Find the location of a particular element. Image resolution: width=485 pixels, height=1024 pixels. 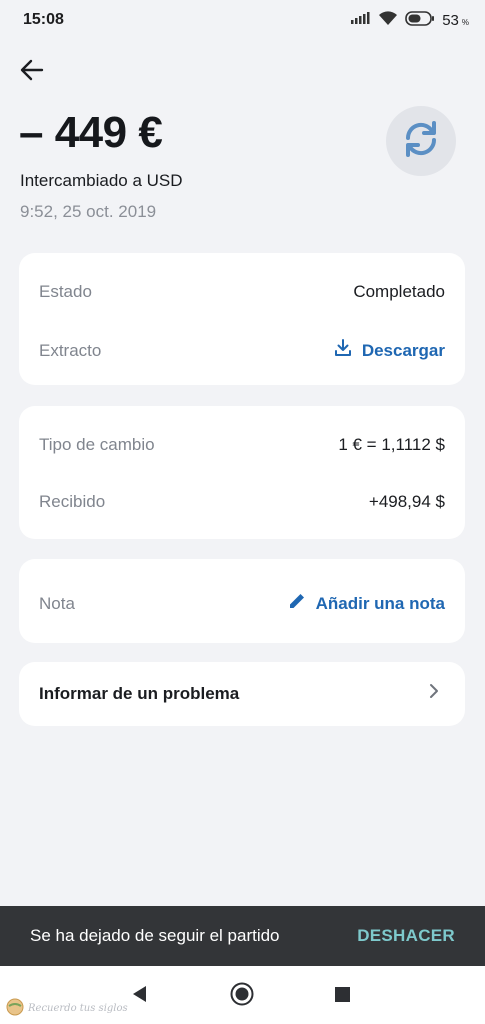

transaction-amount: – 449 € is located at coordinates (91, 132).